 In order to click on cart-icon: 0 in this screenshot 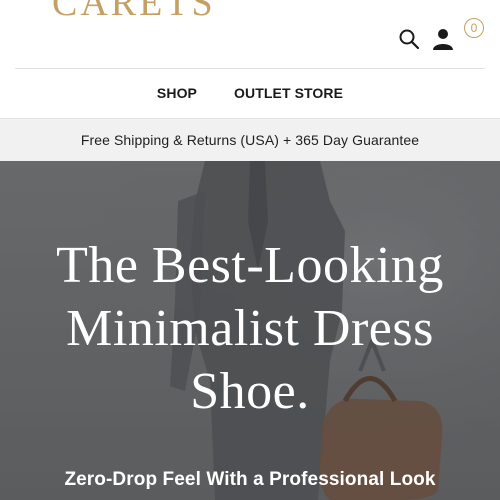, I will do `click(474, 28)`.